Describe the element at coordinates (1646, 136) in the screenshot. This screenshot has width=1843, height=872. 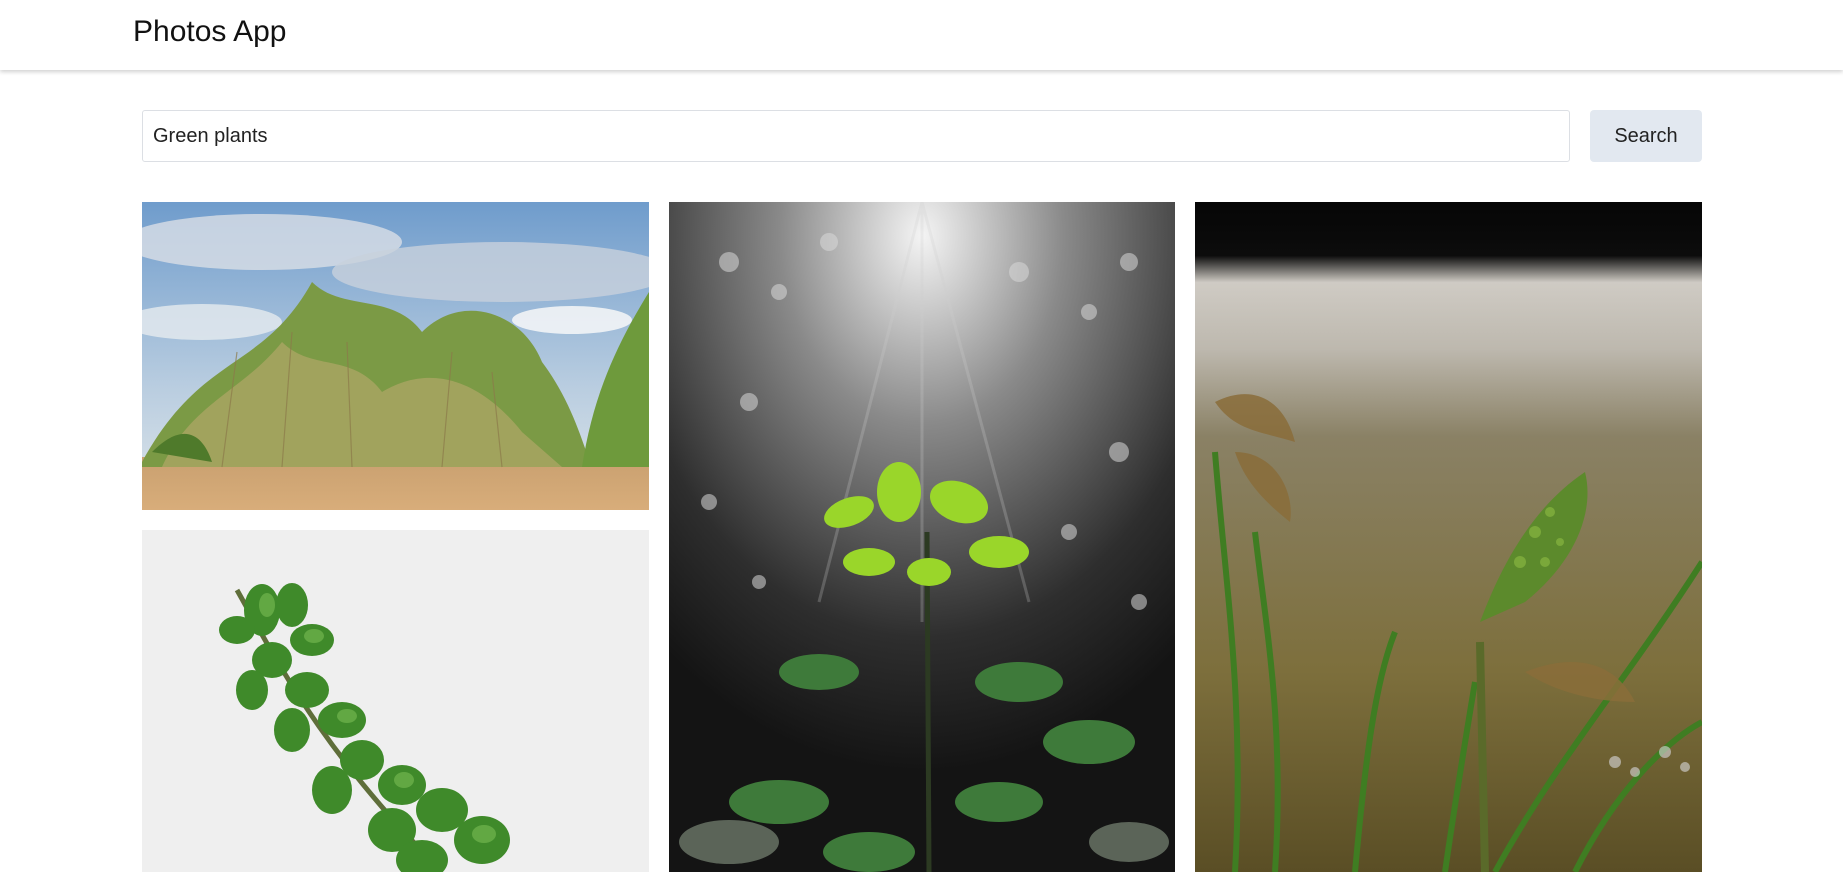
I see `search-button: Search` at that location.